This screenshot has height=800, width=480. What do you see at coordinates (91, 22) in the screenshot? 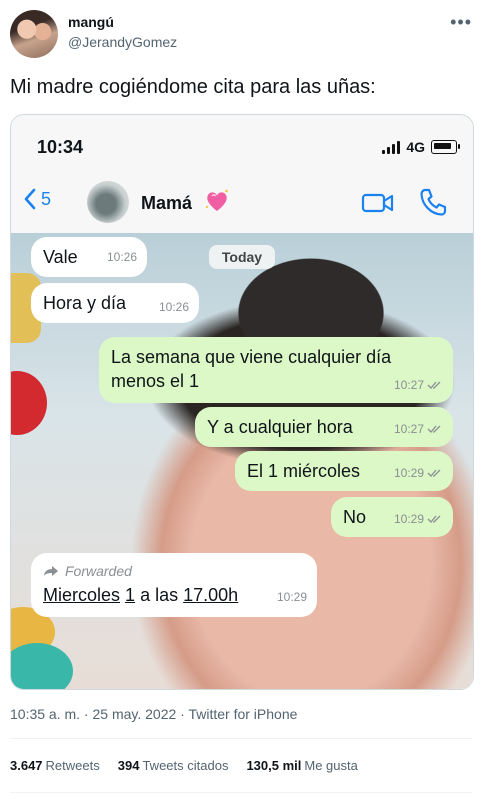
I see `author-name: mangú` at bounding box center [91, 22].